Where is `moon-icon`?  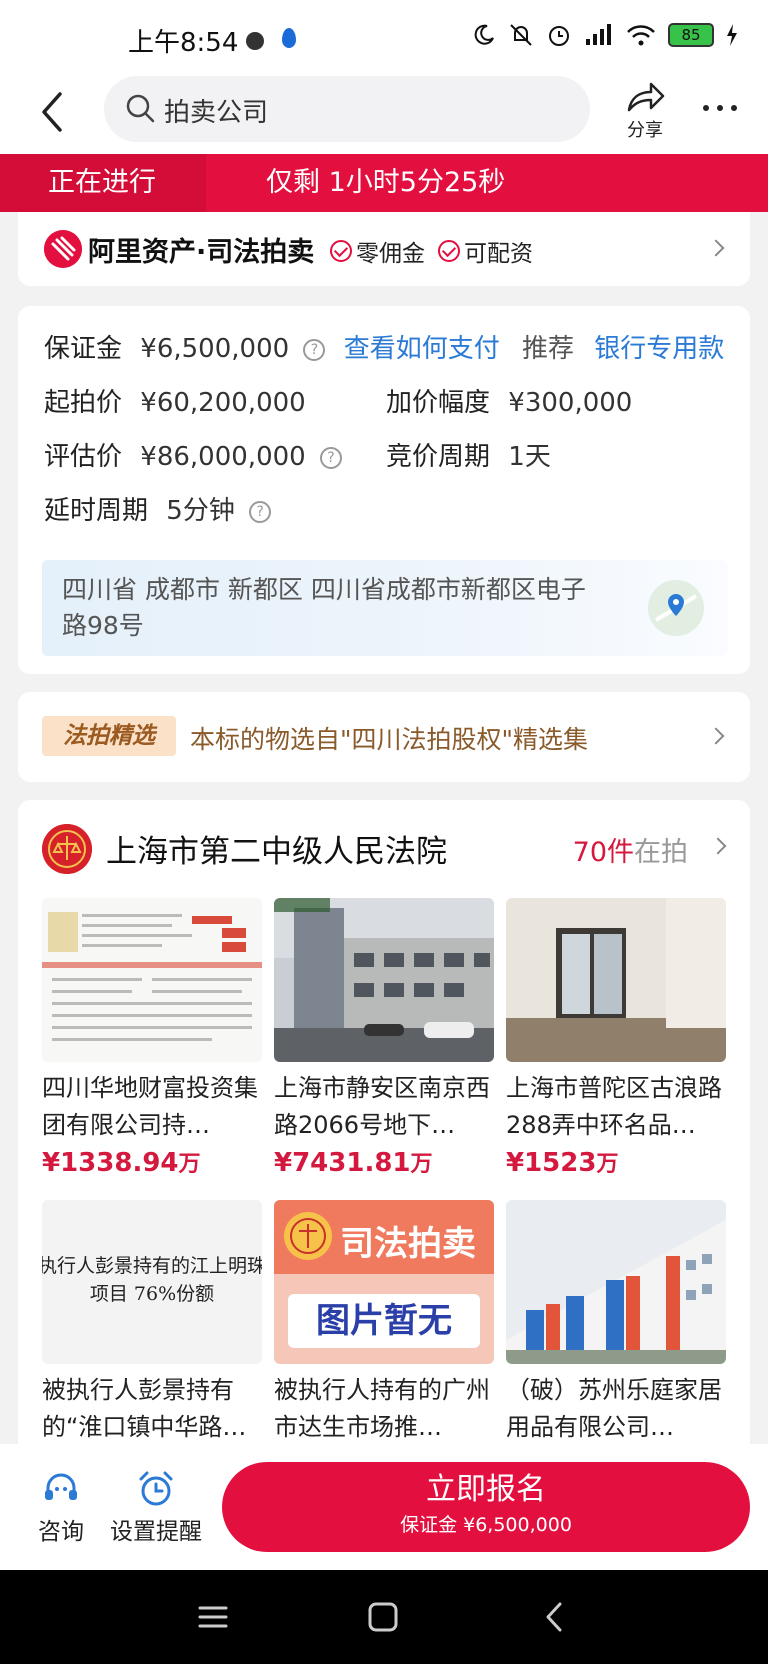
moon-icon is located at coordinates (484, 34).